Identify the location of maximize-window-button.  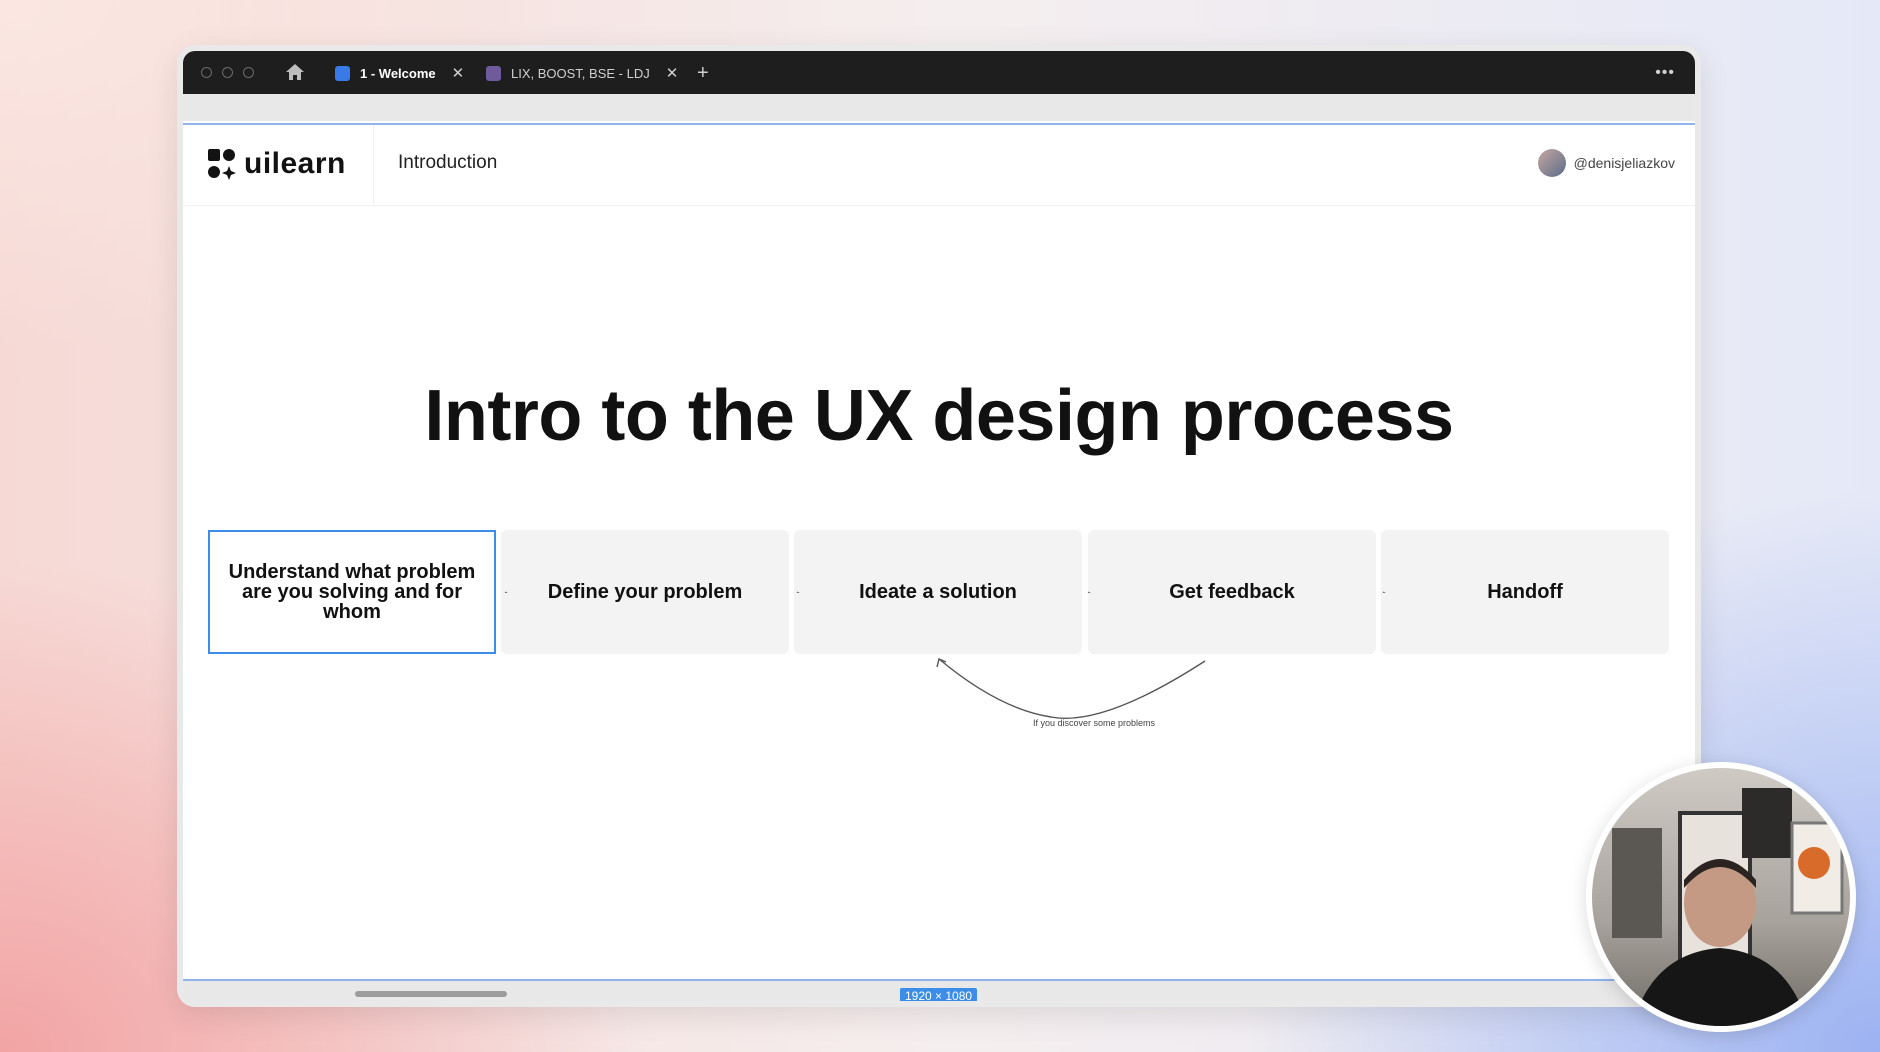
(248, 72).